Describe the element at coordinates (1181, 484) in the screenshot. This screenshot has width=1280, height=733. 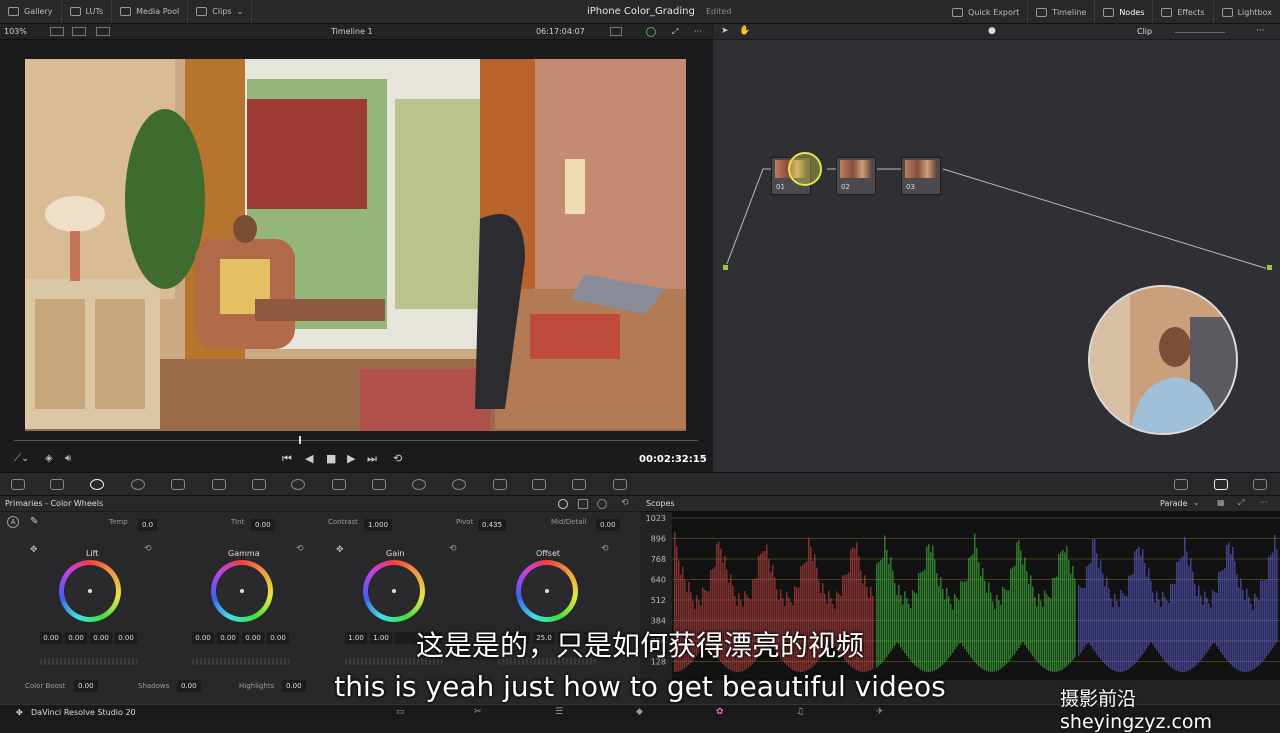
I see `stereo-icon` at that location.